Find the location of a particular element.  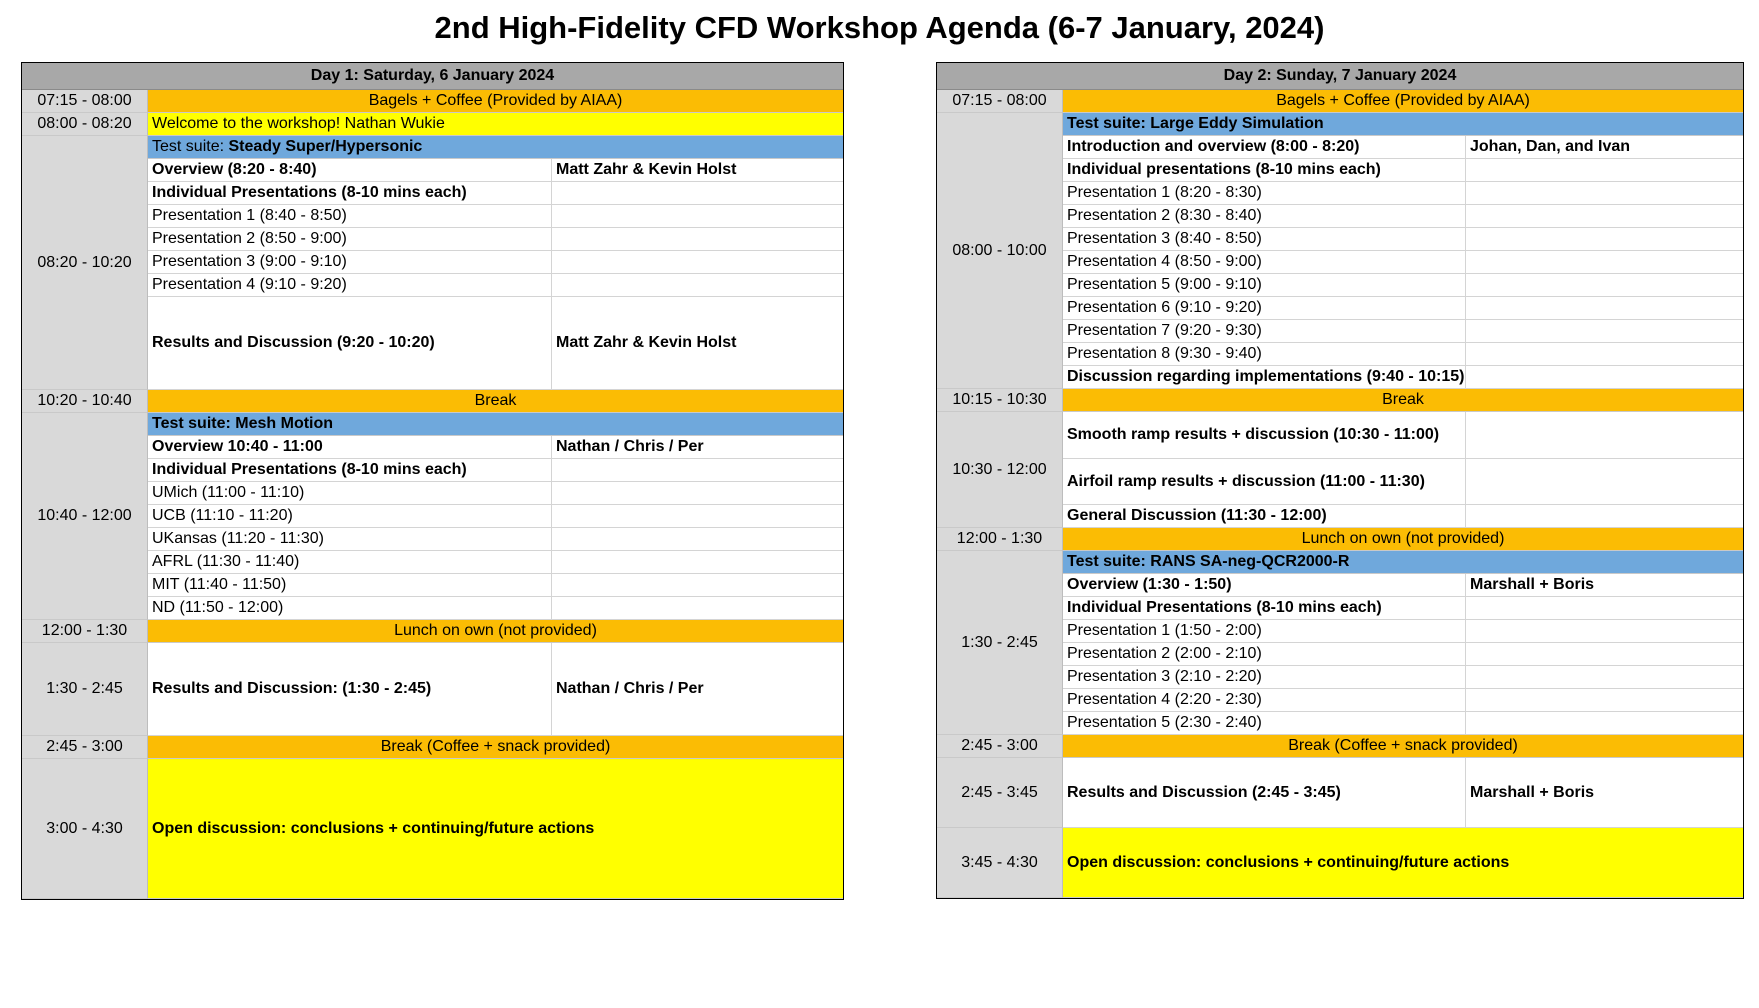

session-content: Break (Coffee + snack provided) is located at coordinates (1403, 746).